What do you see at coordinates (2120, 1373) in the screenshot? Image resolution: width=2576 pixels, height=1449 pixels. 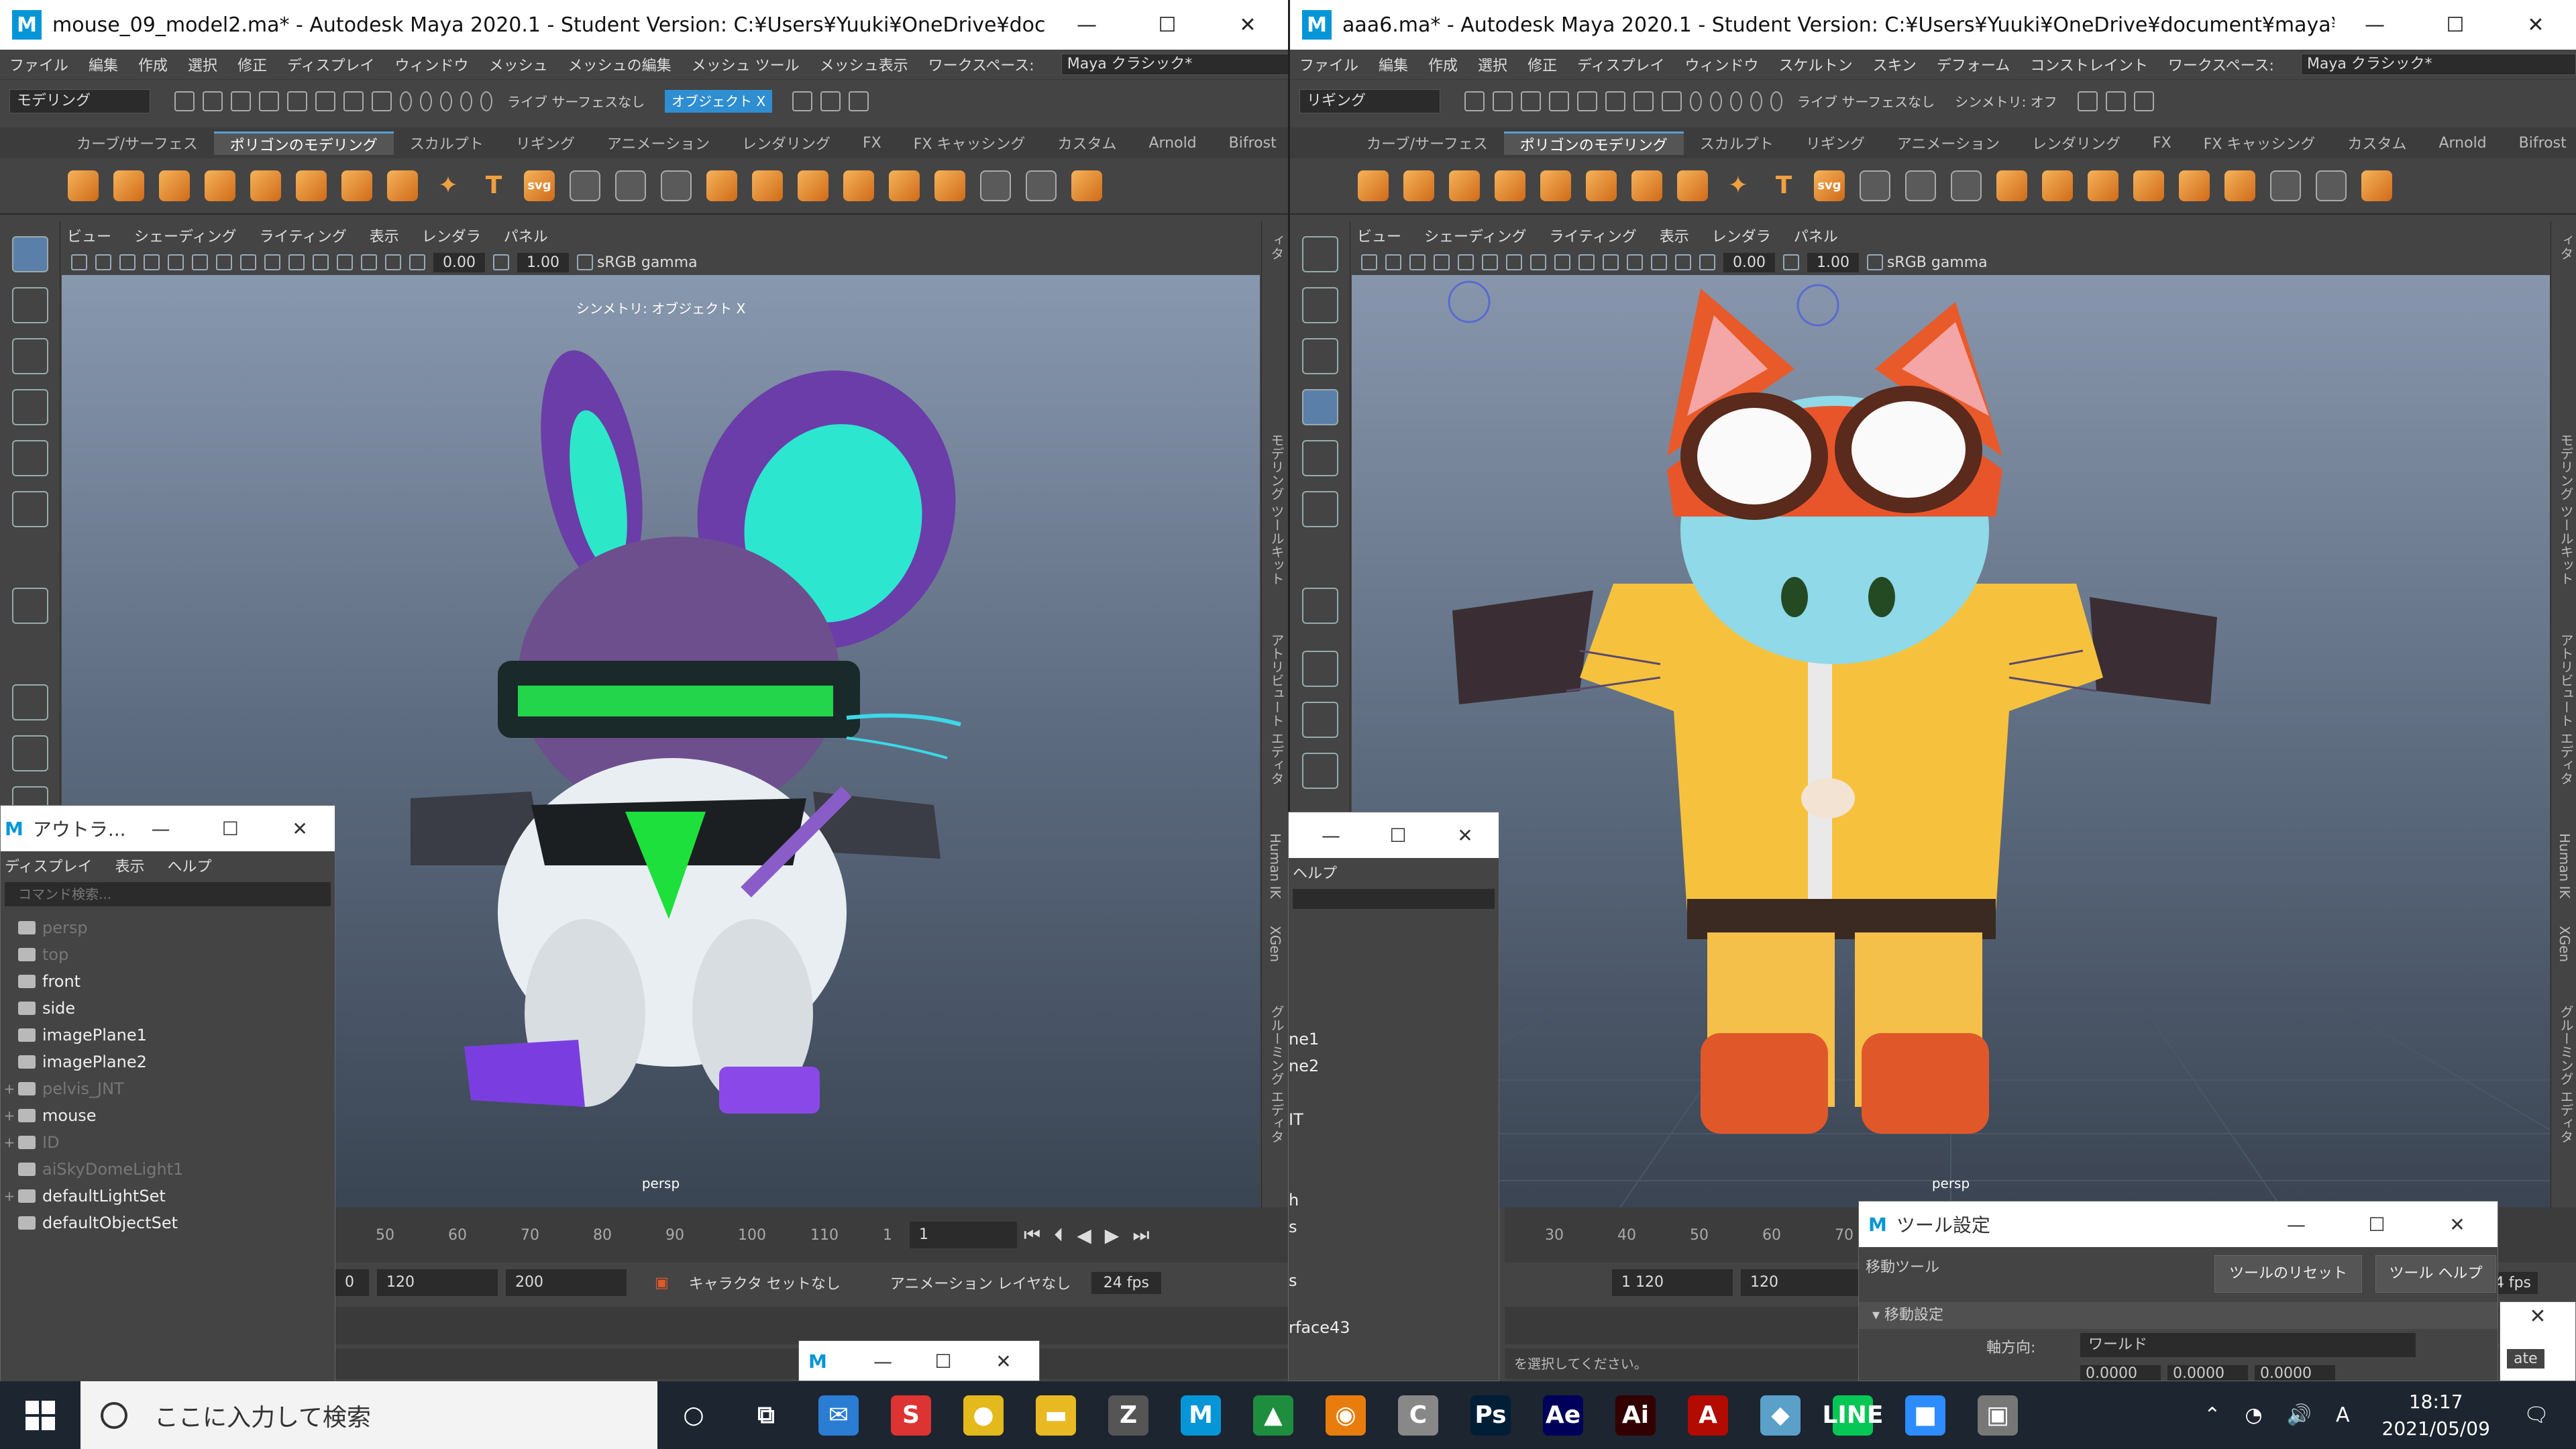 I see `axis-value-x: 0.0000` at bounding box center [2120, 1373].